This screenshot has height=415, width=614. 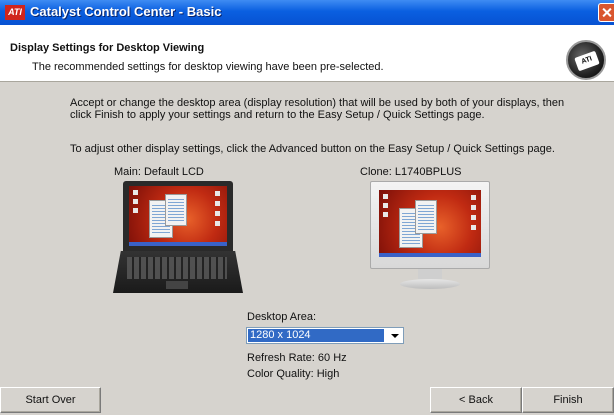 I want to click on desktop-area-select: 1280 x 1024, so click(x=325, y=335).